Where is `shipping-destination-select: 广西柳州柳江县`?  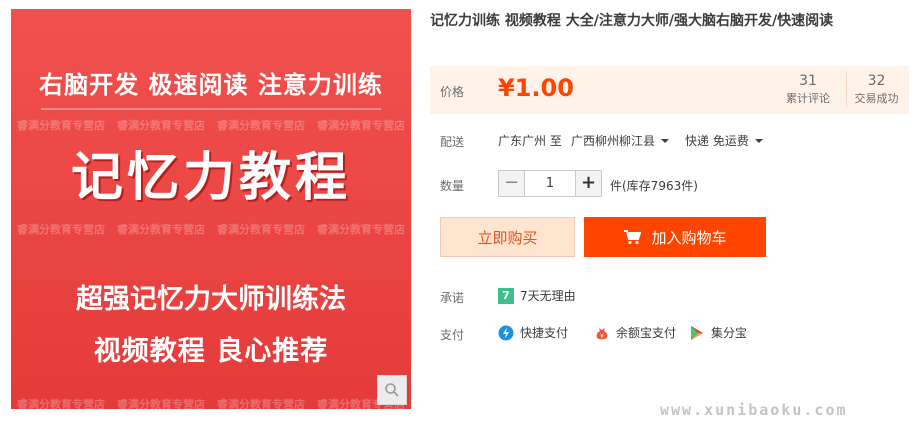
shipping-destination-select: 广西柳州柳江县 is located at coordinates (620, 140).